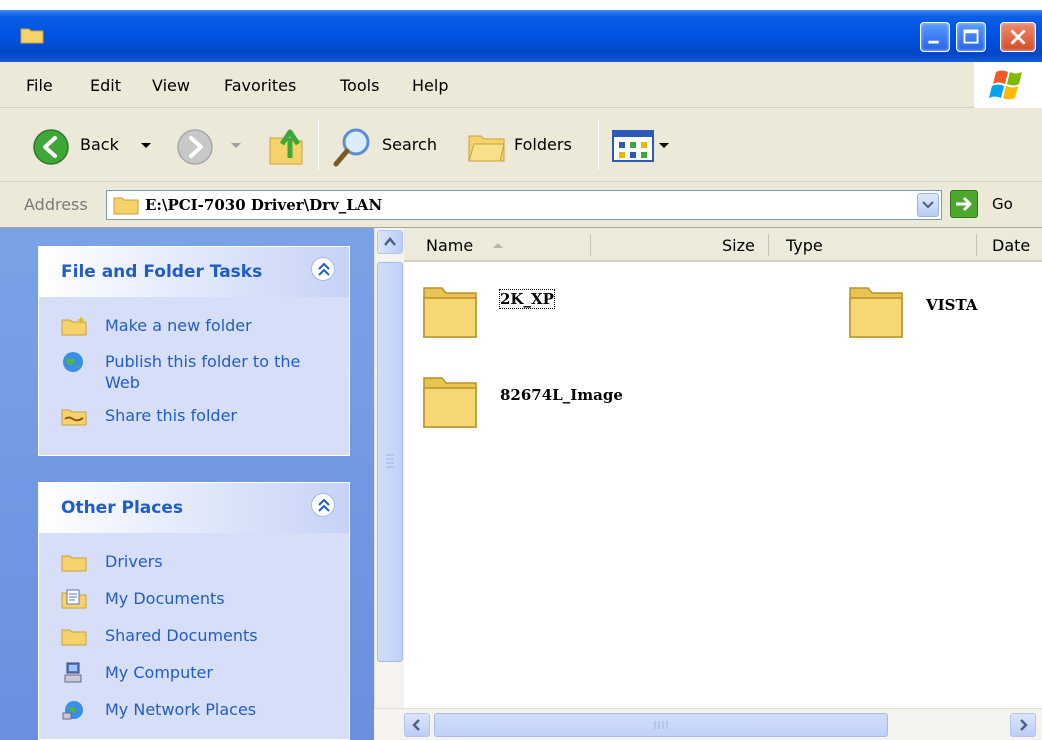 This screenshot has height=740, width=1042. What do you see at coordinates (912, 313) in the screenshot?
I see `folder-item-vista: VISTA` at bounding box center [912, 313].